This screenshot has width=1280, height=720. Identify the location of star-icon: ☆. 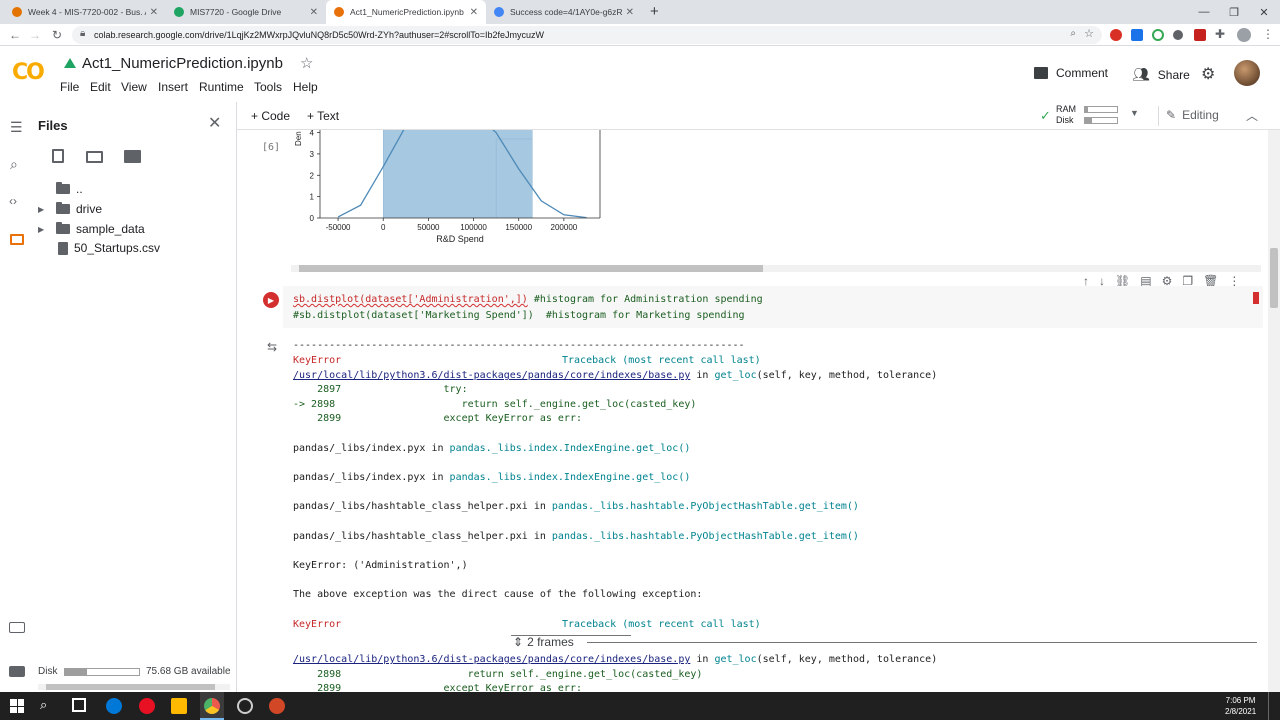
(306, 63).